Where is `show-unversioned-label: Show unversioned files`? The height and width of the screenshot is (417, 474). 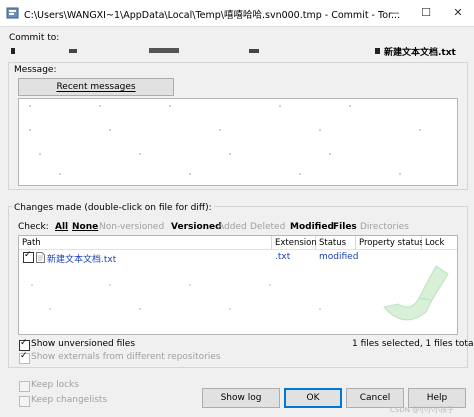 show-unversioned-label: Show unversioned files is located at coordinates (83, 344).